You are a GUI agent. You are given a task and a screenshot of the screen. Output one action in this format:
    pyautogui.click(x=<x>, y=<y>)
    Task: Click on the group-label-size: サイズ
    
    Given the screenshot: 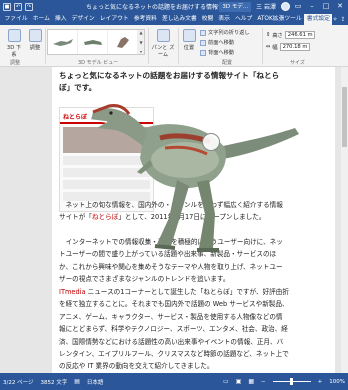 What is the action you would take?
    pyautogui.click(x=297, y=63)
    